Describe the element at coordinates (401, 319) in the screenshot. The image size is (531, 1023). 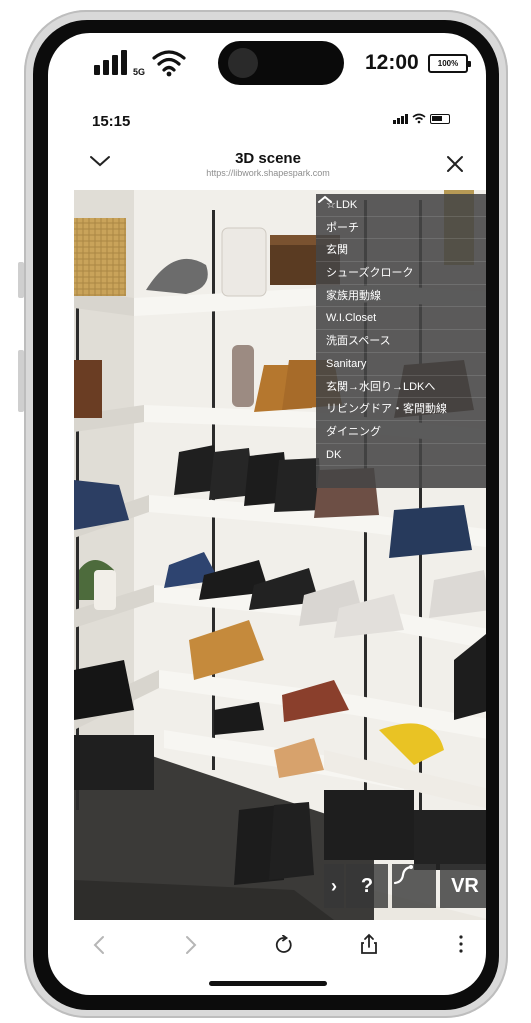
I see `menu-item-wi-closet: W.I.Closet` at that location.